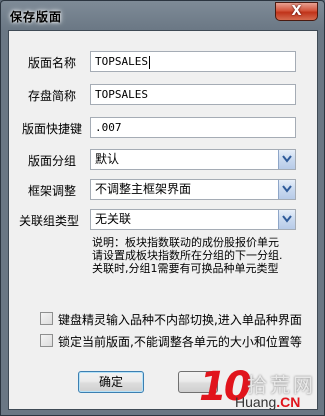 This screenshot has height=416, width=325. I want to click on layout-group-label: 版面分组, so click(52, 161).